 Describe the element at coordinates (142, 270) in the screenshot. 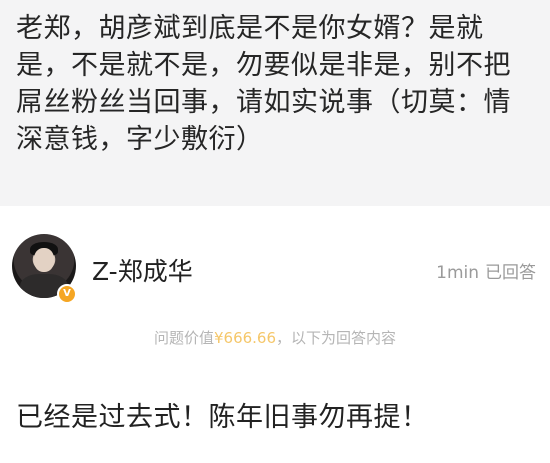

I see `answerer-name: Z-郑成华` at that location.